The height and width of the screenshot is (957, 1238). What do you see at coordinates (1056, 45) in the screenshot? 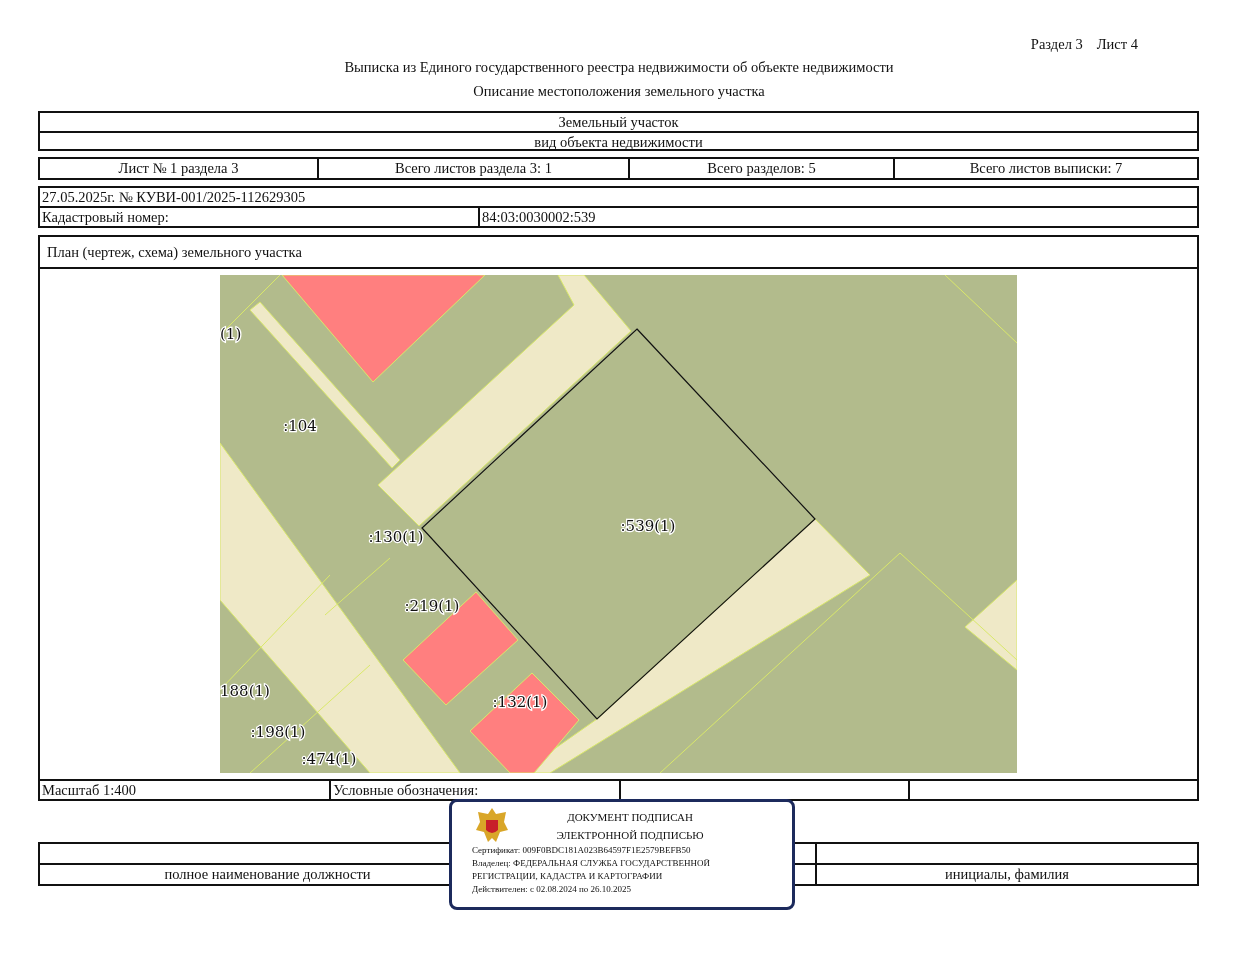
I see `section-number: Раздел 3` at bounding box center [1056, 45].